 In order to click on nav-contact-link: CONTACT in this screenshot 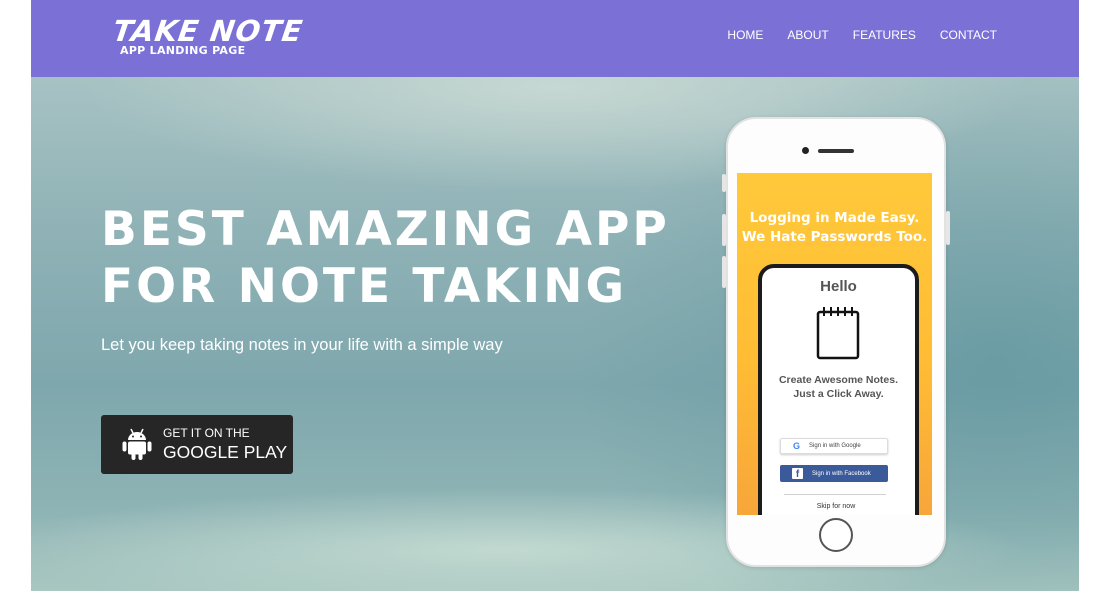, I will do `click(968, 35)`.